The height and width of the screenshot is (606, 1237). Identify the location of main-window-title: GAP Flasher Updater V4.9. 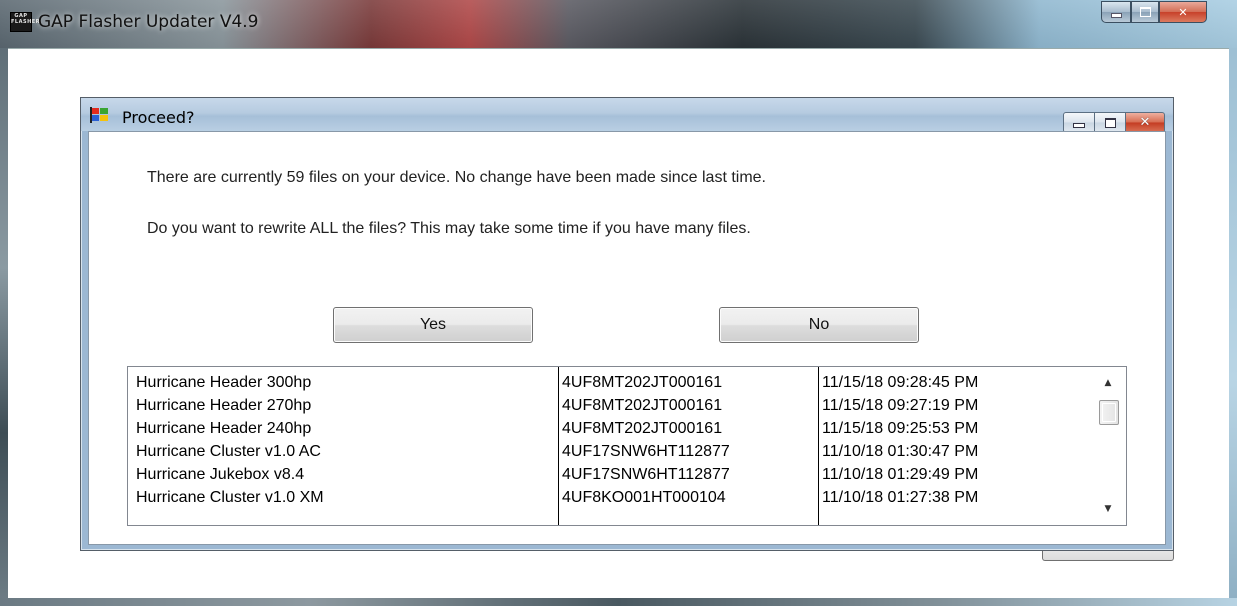
(148, 22).